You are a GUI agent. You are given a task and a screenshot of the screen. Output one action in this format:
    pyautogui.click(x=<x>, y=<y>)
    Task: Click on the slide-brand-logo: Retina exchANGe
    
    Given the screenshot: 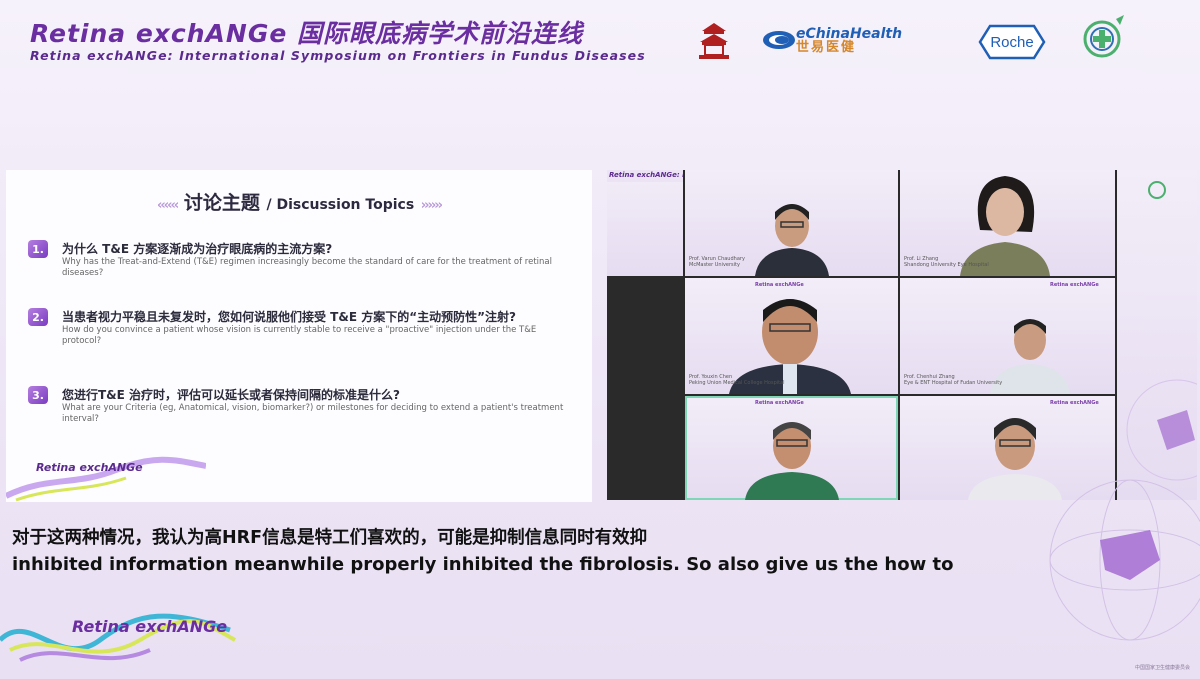 What is the action you would take?
    pyautogui.click(x=106, y=479)
    